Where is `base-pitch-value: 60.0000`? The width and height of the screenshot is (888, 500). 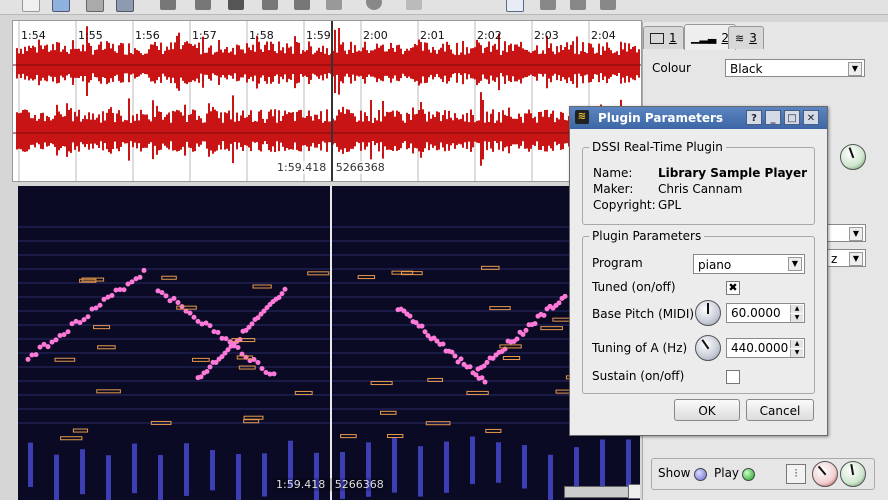
base-pitch-value: 60.0000 is located at coordinates (756, 313).